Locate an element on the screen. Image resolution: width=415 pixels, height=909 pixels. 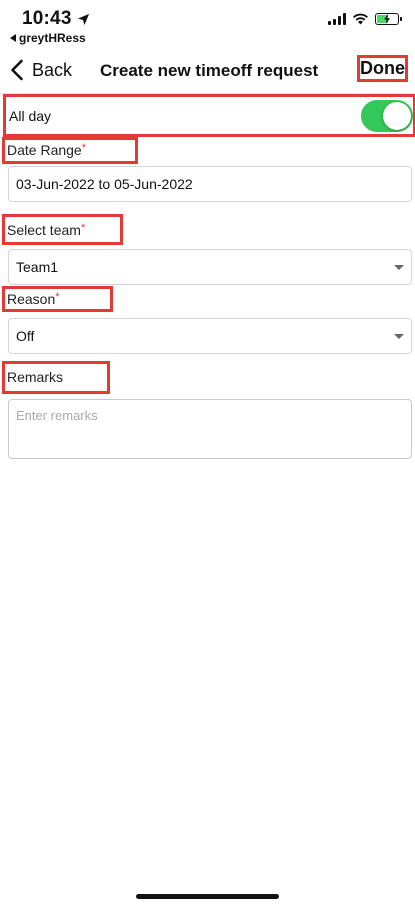
select-team-label-text: Select team is located at coordinates (44, 230).